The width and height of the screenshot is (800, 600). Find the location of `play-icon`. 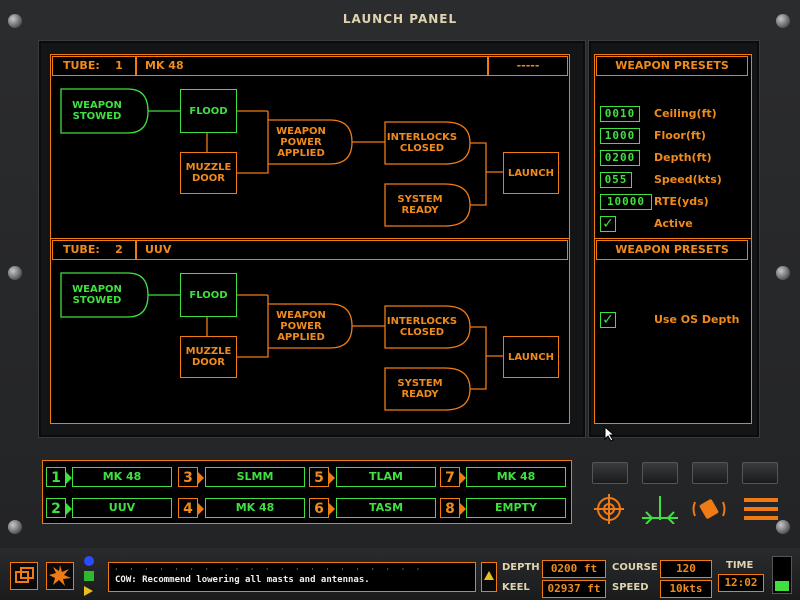

play-icon is located at coordinates (88, 591).